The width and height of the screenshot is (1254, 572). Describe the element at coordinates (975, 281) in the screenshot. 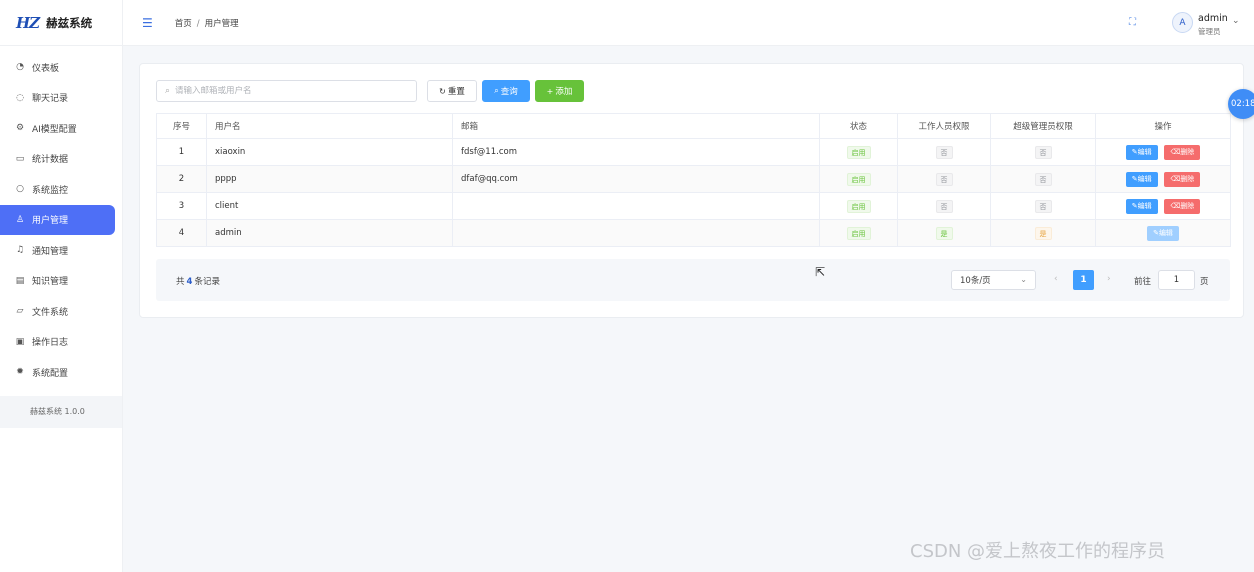

I see `page-size-value: 10条/页` at that location.